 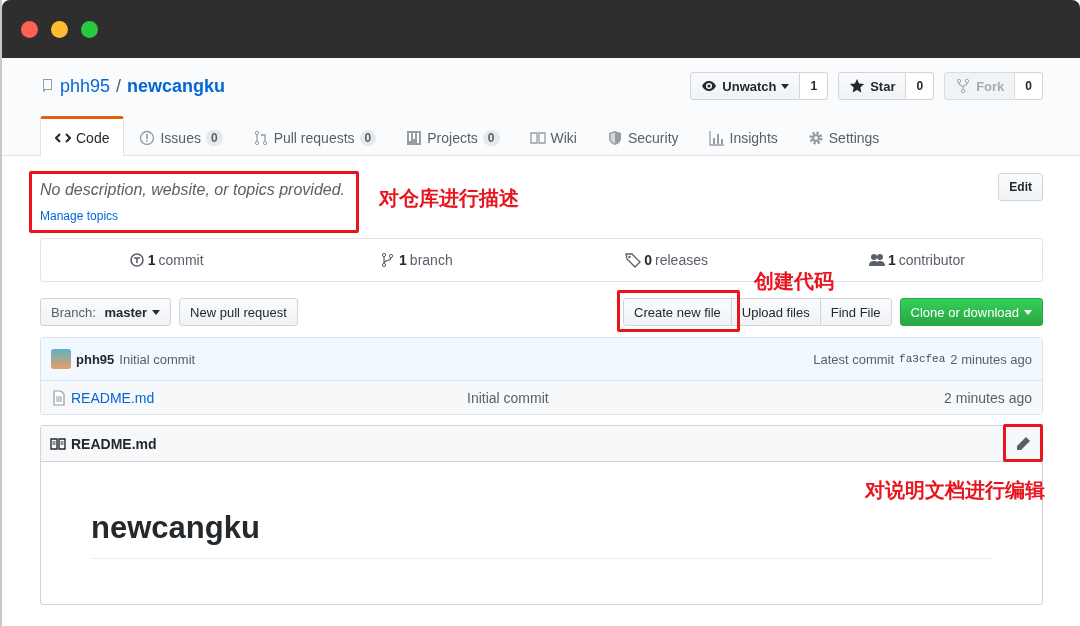 What do you see at coordinates (716, 137) in the screenshot?
I see `bar-chart-icon` at bounding box center [716, 137].